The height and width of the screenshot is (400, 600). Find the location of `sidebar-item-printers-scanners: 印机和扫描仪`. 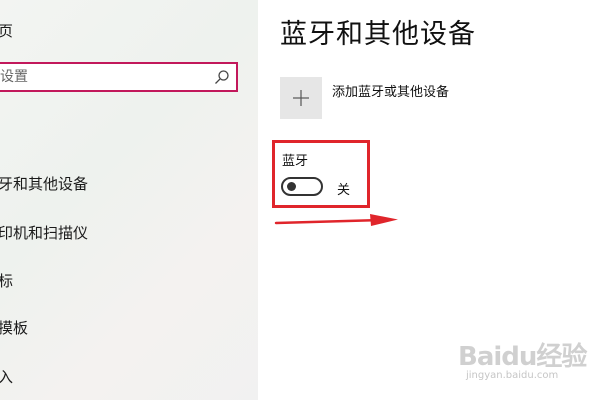

sidebar-item-printers-scanners: 印机和扫描仪 is located at coordinates (44, 232).